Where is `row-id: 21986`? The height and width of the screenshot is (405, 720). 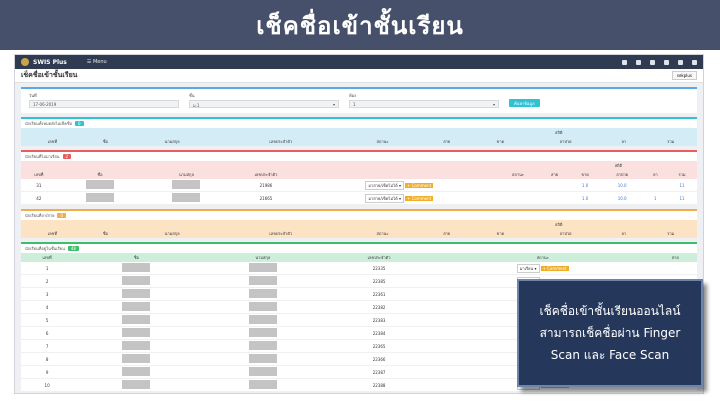 row-id: 21986 is located at coordinates (266, 185).